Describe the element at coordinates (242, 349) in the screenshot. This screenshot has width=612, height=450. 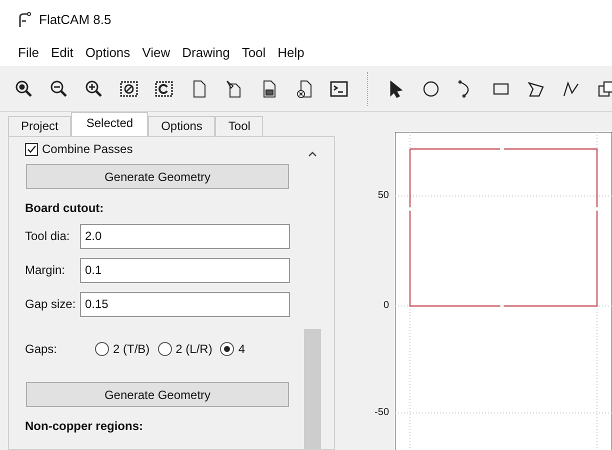
I see `radio-label: 4` at that location.